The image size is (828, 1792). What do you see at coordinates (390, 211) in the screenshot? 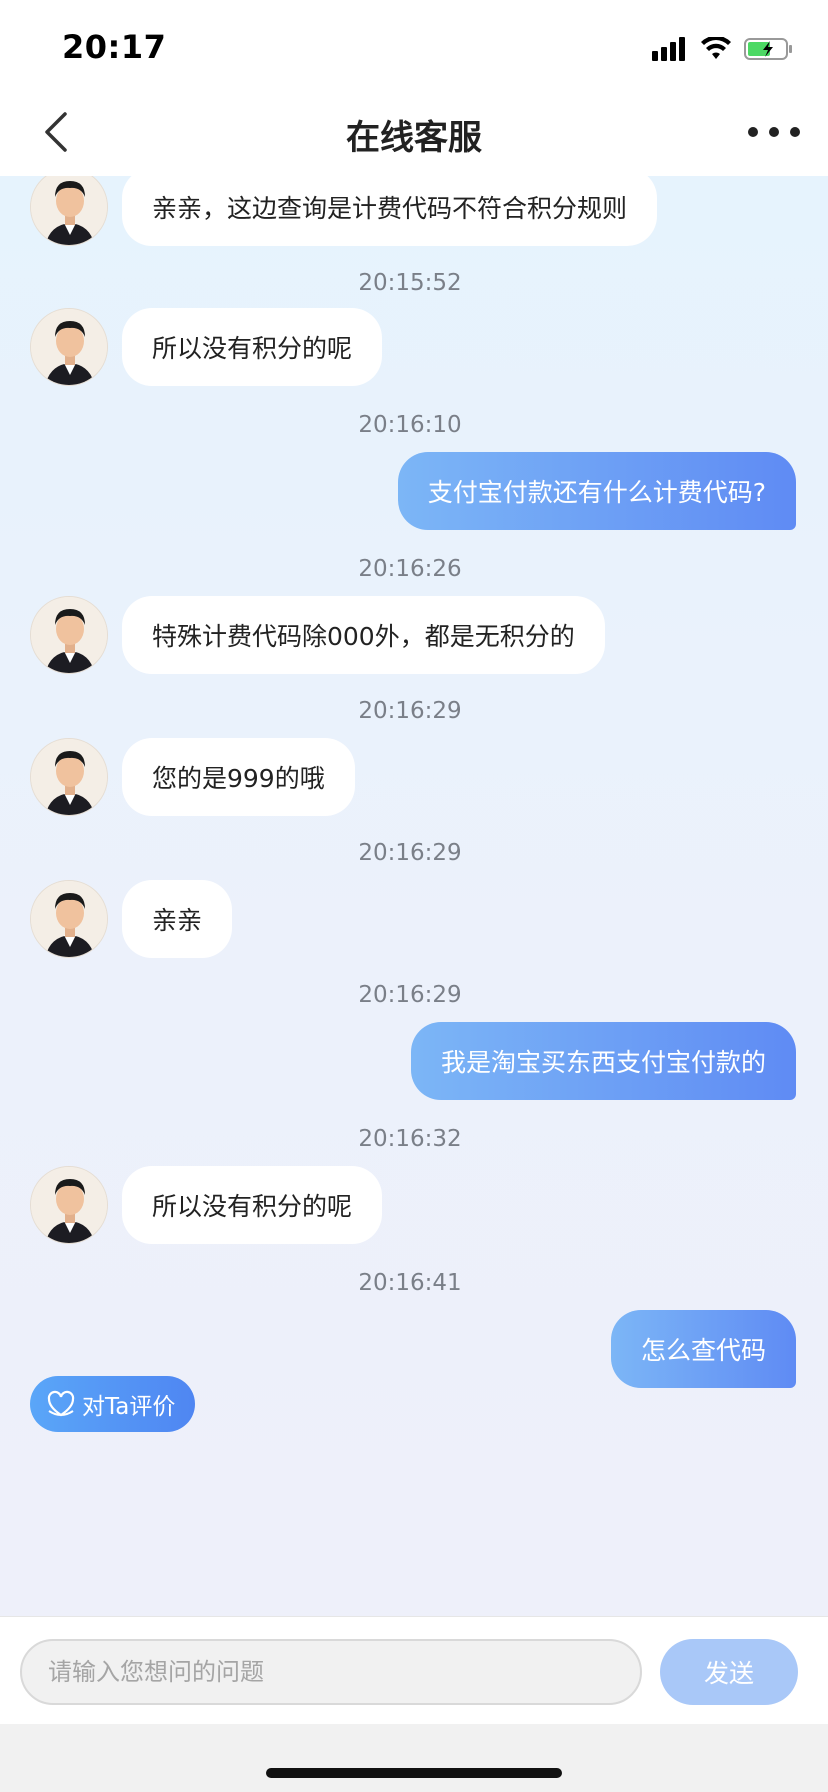
I see `agent-message-bubble: 亲亲，这边查询是计费代码不符合积分规则` at bounding box center [390, 211].